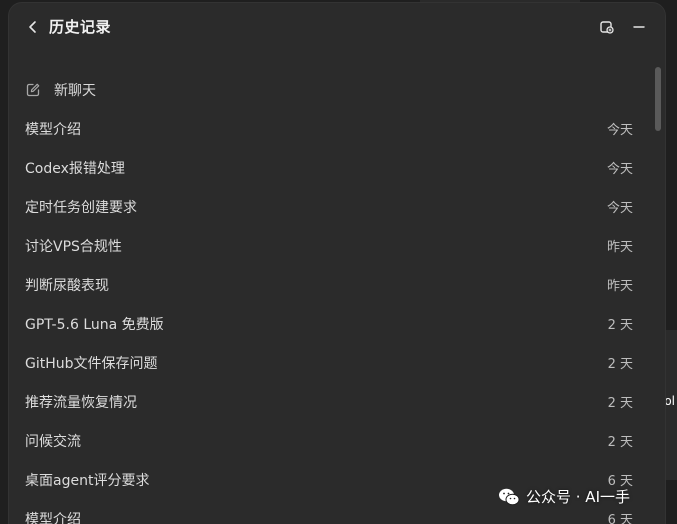 The image size is (677, 524). Describe the element at coordinates (337, 90) in the screenshot. I see `new-chat-button: 新聊天` at that location.